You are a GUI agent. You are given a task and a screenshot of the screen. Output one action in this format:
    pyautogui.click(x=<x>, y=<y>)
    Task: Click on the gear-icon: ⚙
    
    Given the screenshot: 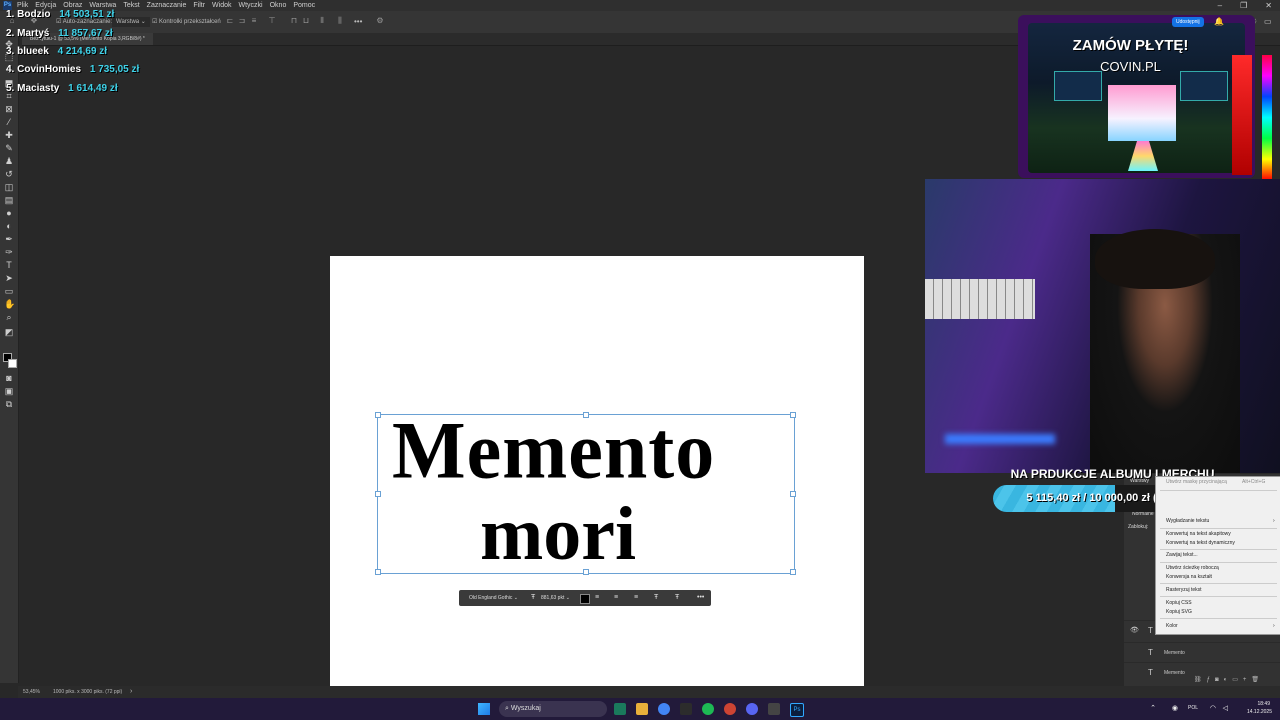 What is the action you would take?
    pyautogui.click(x=380, y=21)
    